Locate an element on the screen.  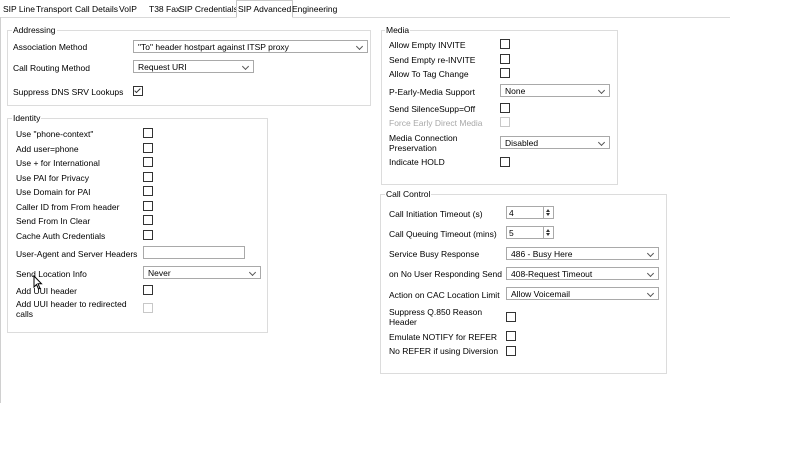
tab-transport: Transport is located at coordinates (54, 9).